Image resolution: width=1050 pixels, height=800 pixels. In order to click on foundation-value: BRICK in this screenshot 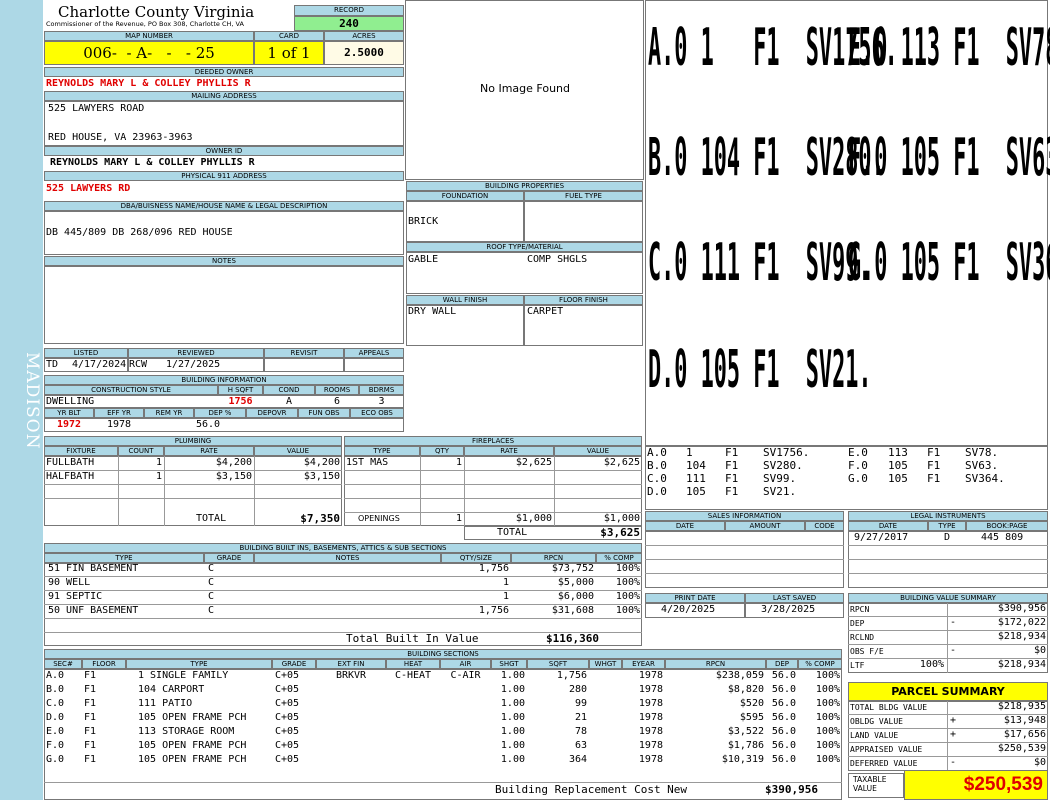, I will do `click(423, 221)`.